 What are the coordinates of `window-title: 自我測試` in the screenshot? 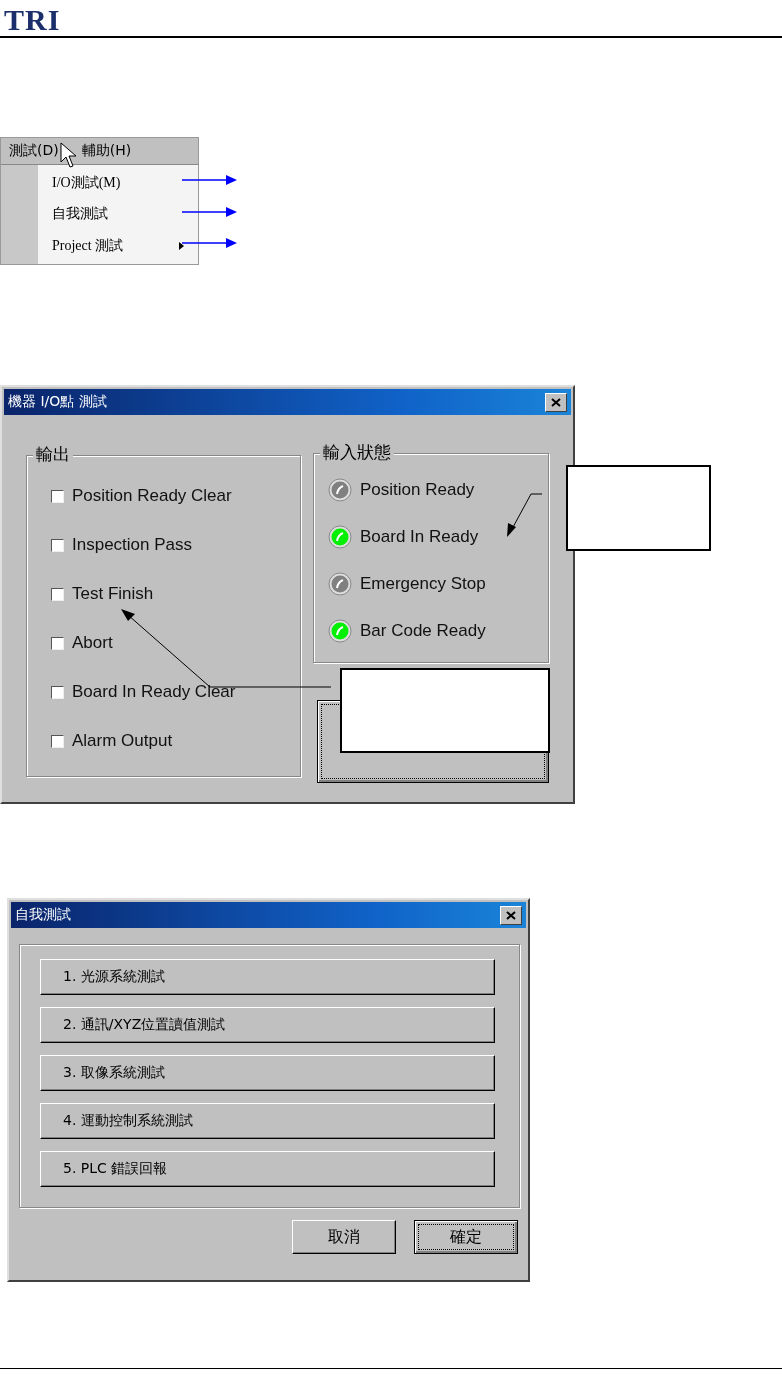 It's located at (43, 915).